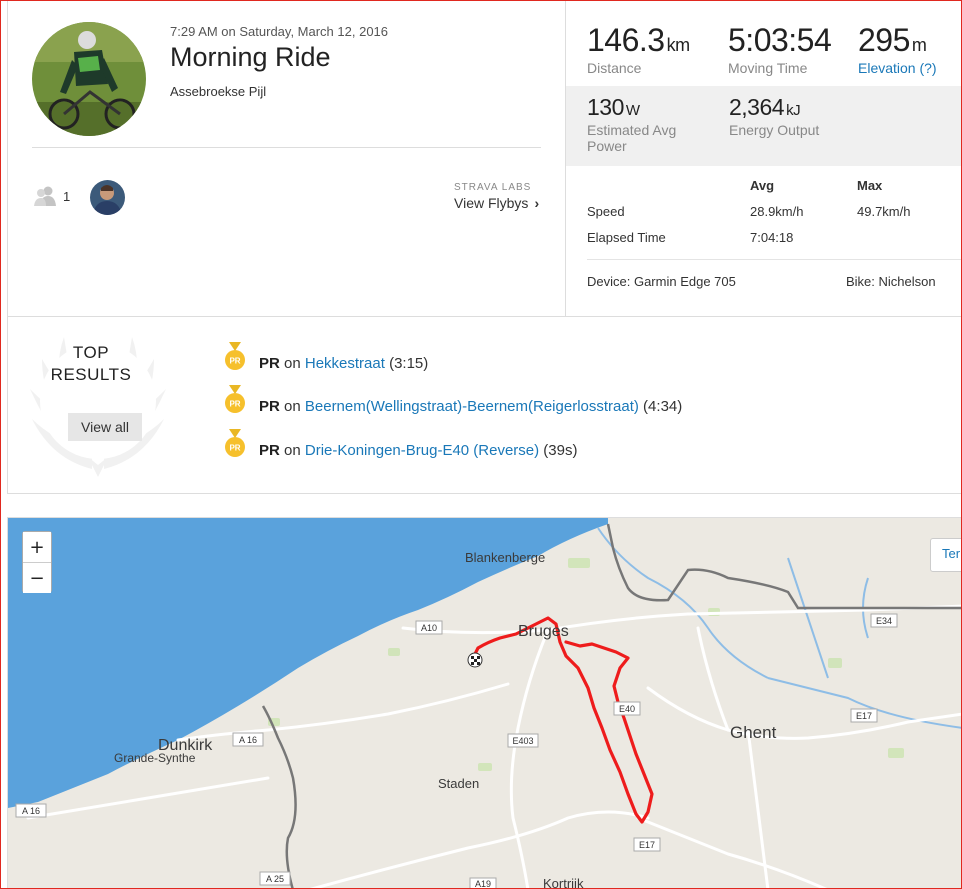 The width and height of the screenshot is (962, 889). What do you see at coordinates (458, 783) in the screenshot?
I see `place-label: Staden` at bounding box center [458, 783].